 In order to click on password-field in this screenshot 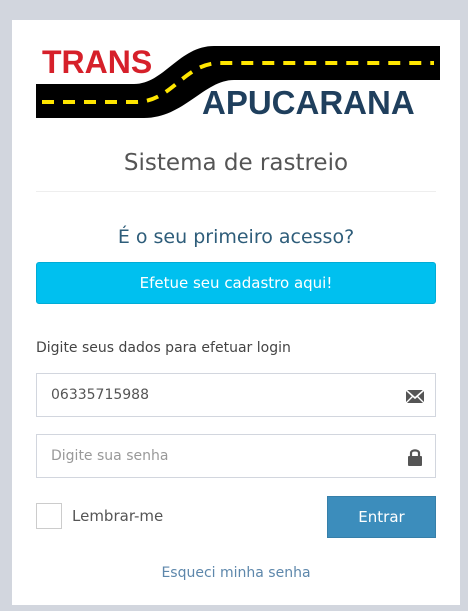, I will do `click(236, 456)`.